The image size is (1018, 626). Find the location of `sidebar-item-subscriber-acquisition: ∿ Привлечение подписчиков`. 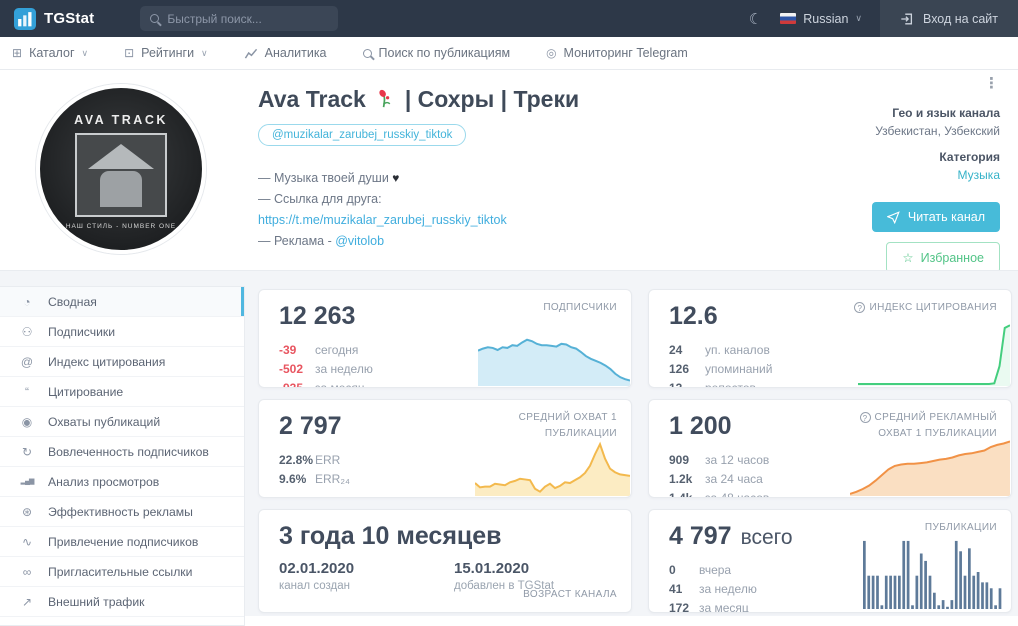

sidebar-item-subscriber-acquisition: ∿ Привлечение подписчиков is located at coordinates (122, 542).